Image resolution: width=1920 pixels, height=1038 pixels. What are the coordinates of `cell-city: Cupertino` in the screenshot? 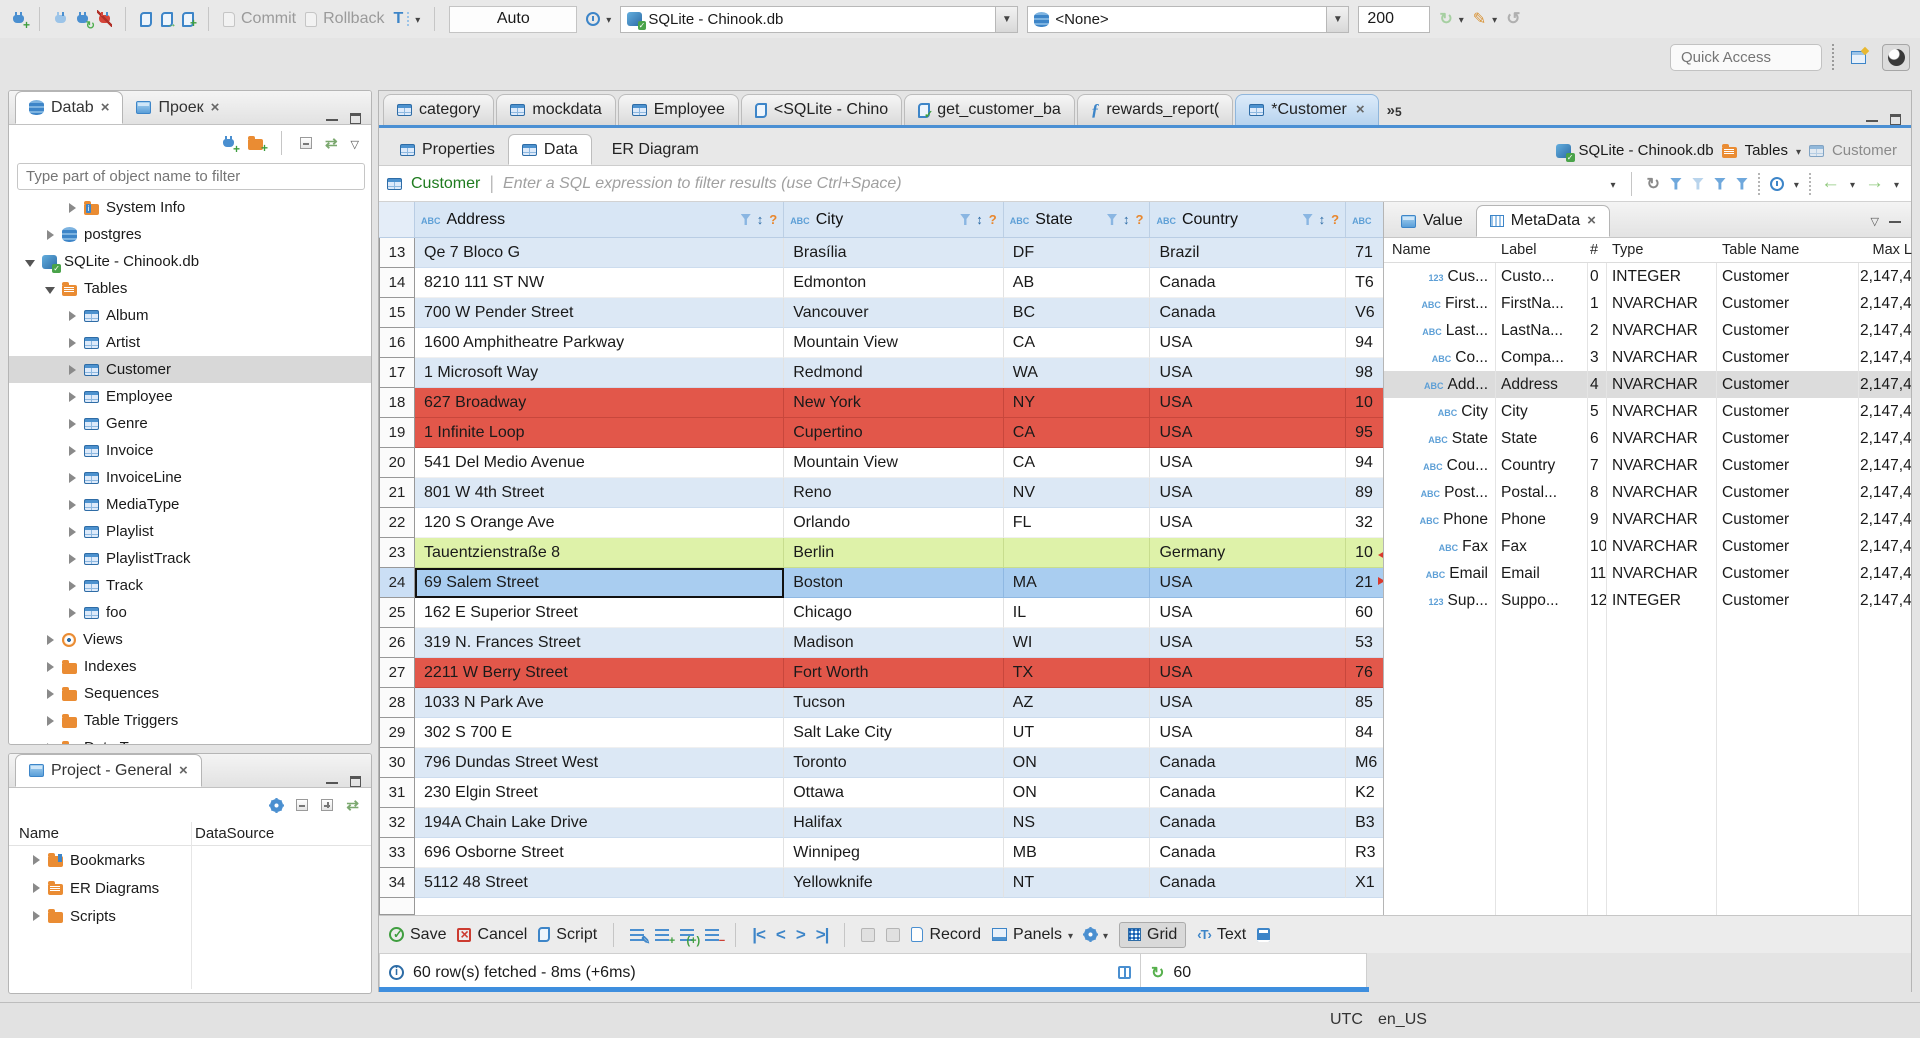 It's located at (894, 433).